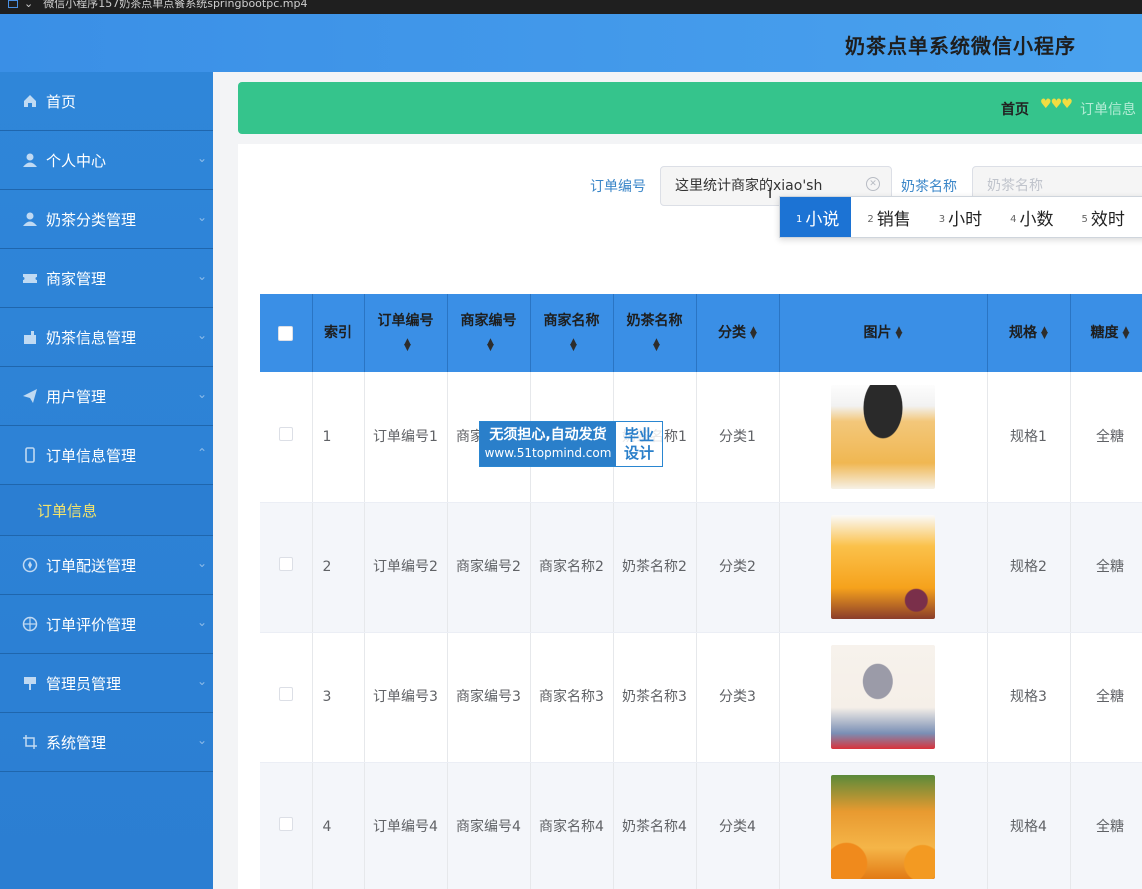  I want to click on order-no-cell: 订单编号2, so click(406, 567).